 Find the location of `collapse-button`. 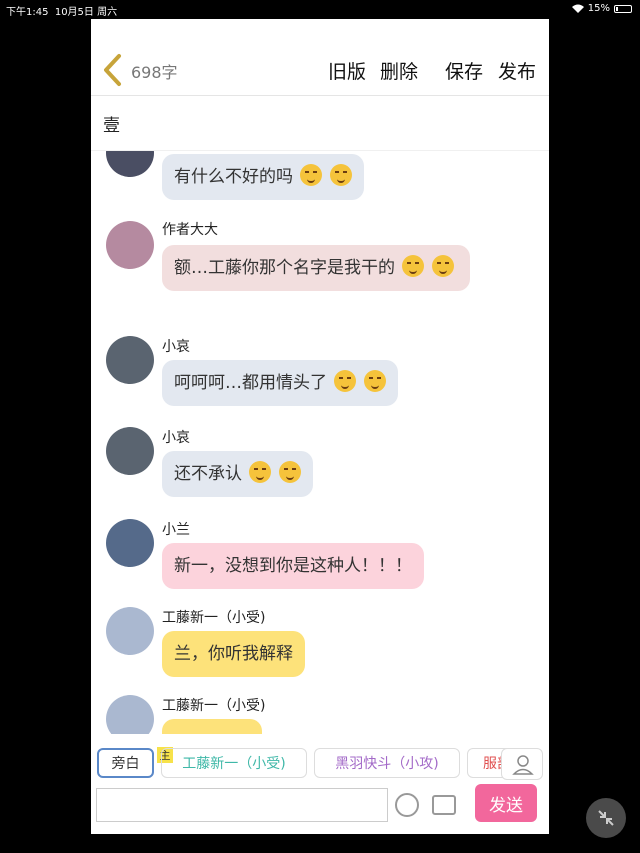

collapse-button is located at coordinates (606, 818).